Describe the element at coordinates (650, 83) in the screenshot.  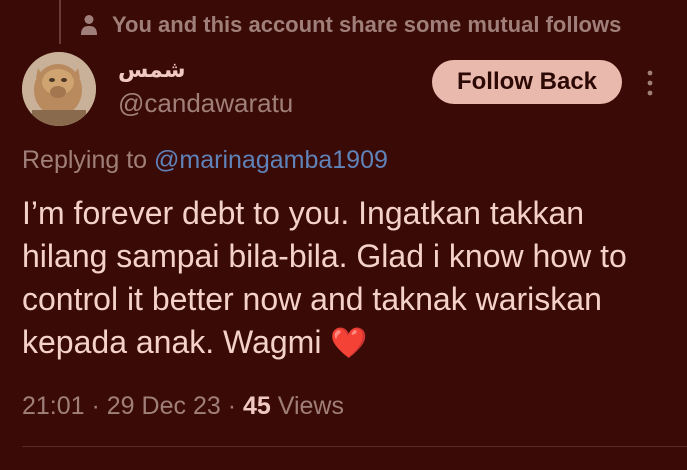
I see `more-options-icon` at that location.